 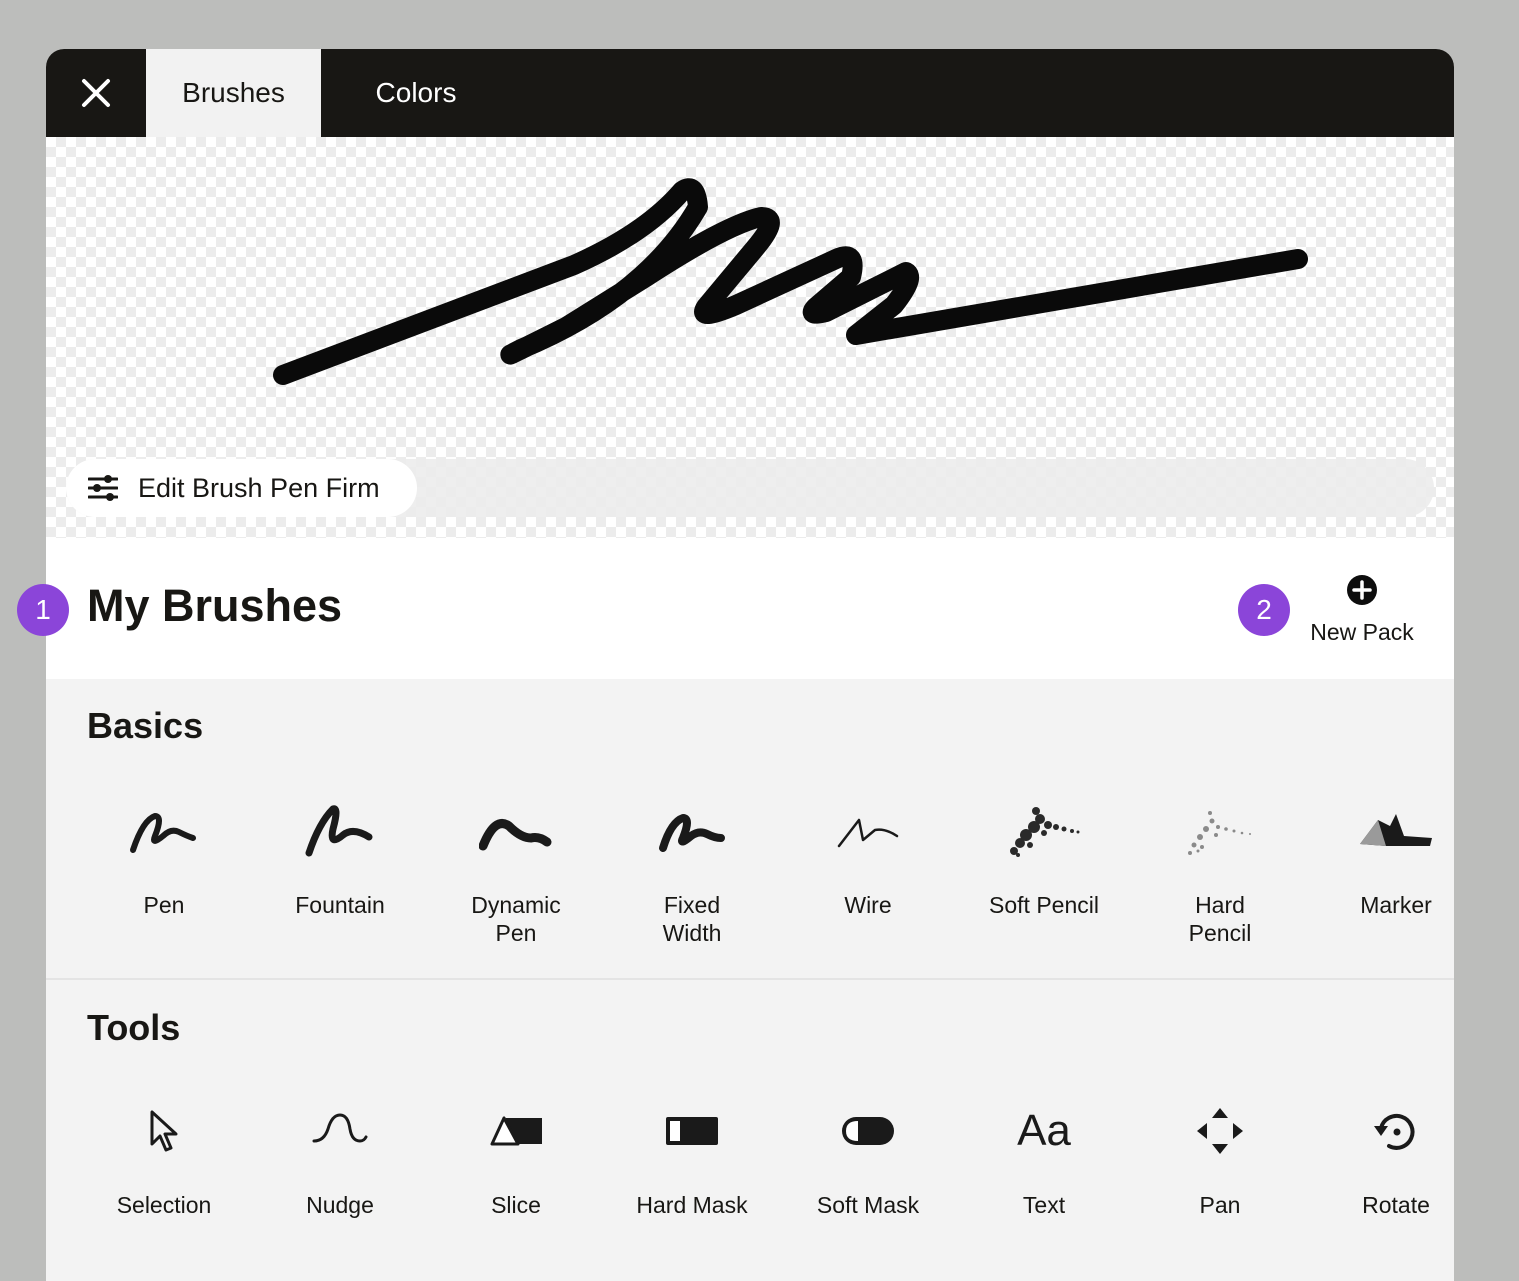 I want to click on tool-soft-mask: Soft Mask, so click(x=868, y=1155).